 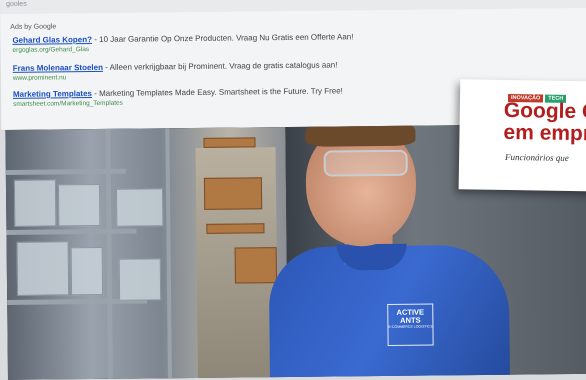 I want to click on safety-goggles, so click(x=365, y=163).